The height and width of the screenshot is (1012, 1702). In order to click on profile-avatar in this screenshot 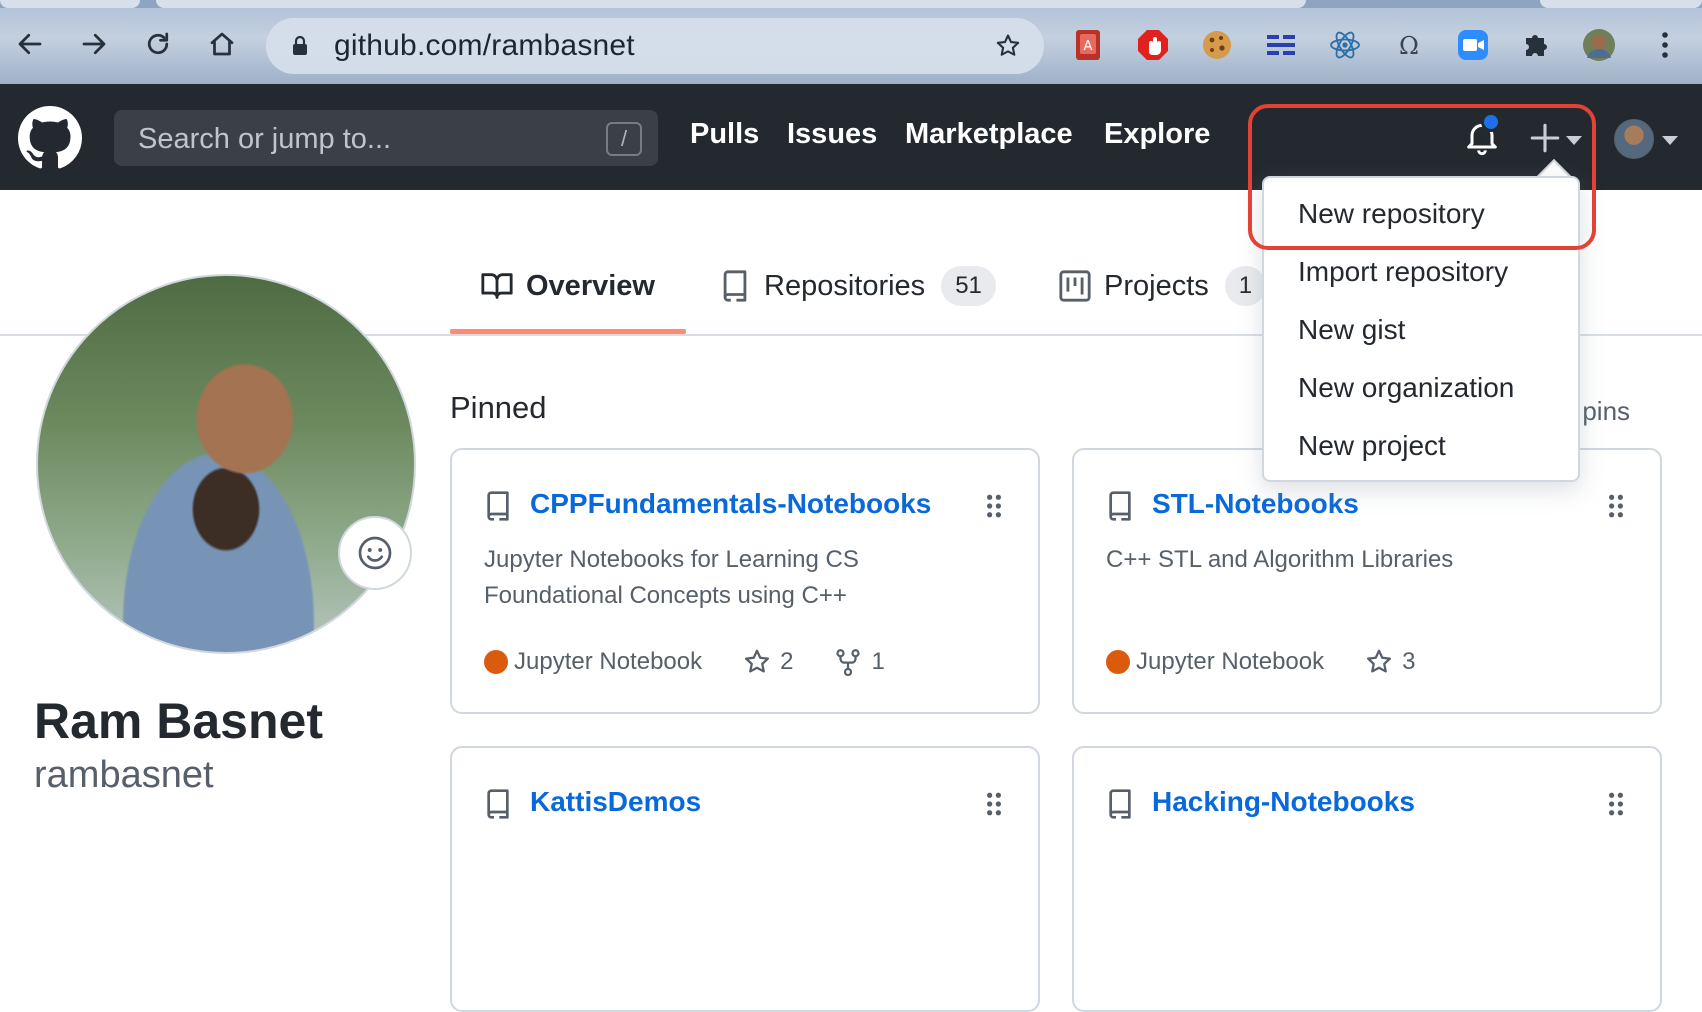, I will do `click(226, 464)`.